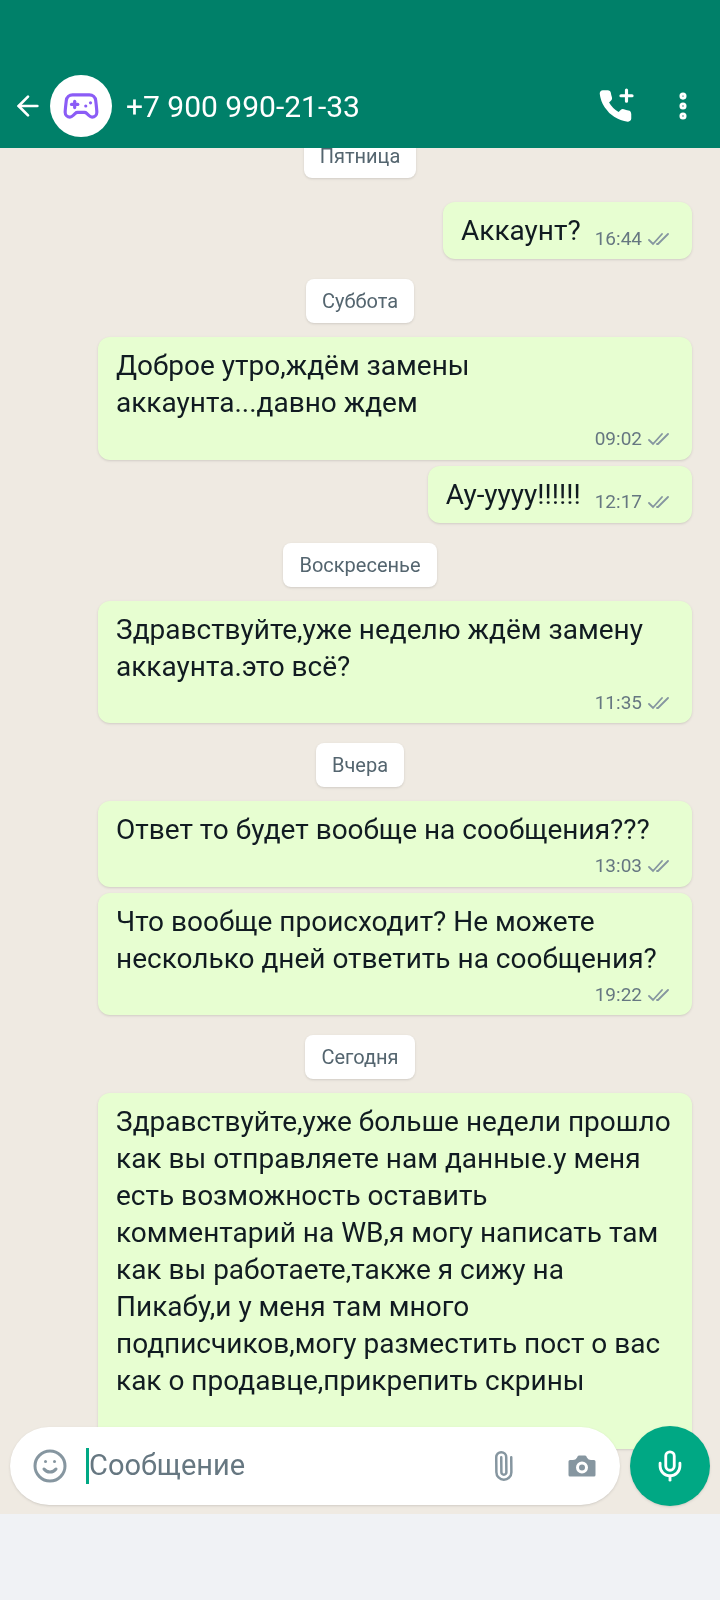 This screenshot has width=720, height=1600. I want to click on emoji-icon, so click(50, 1466).